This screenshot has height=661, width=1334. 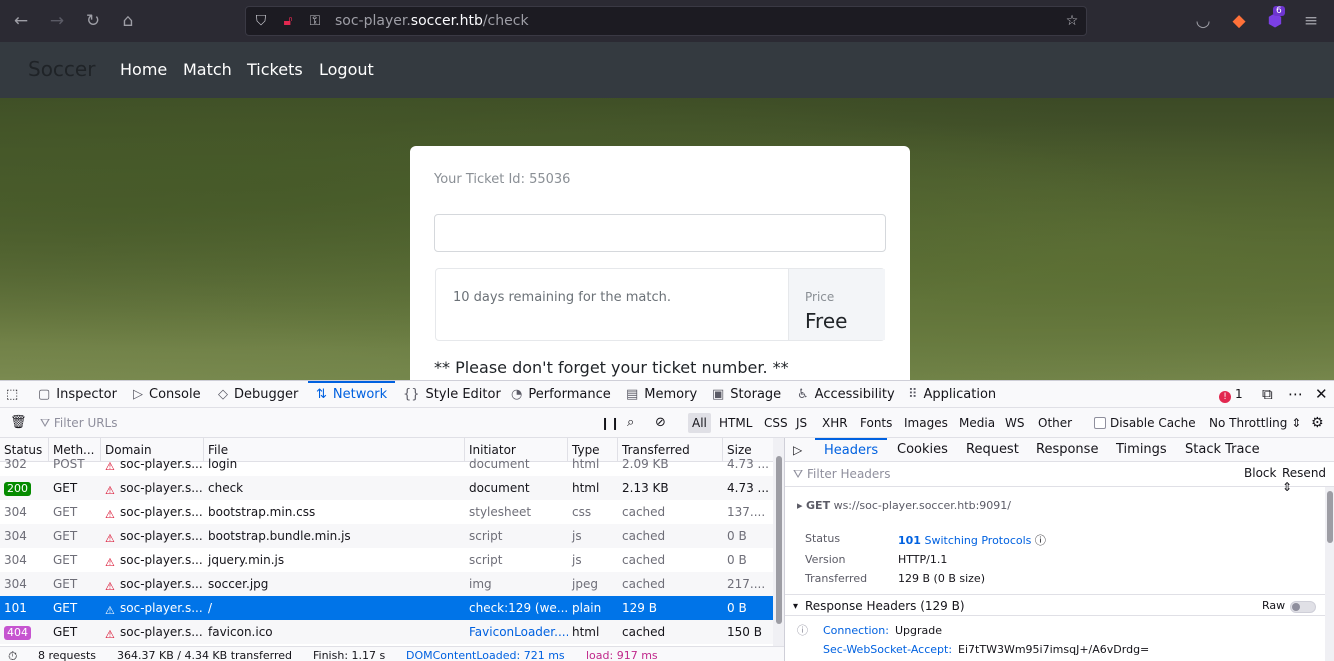 I want to click on tab-memory: ▤ Memory, so click(x=661, y=394).